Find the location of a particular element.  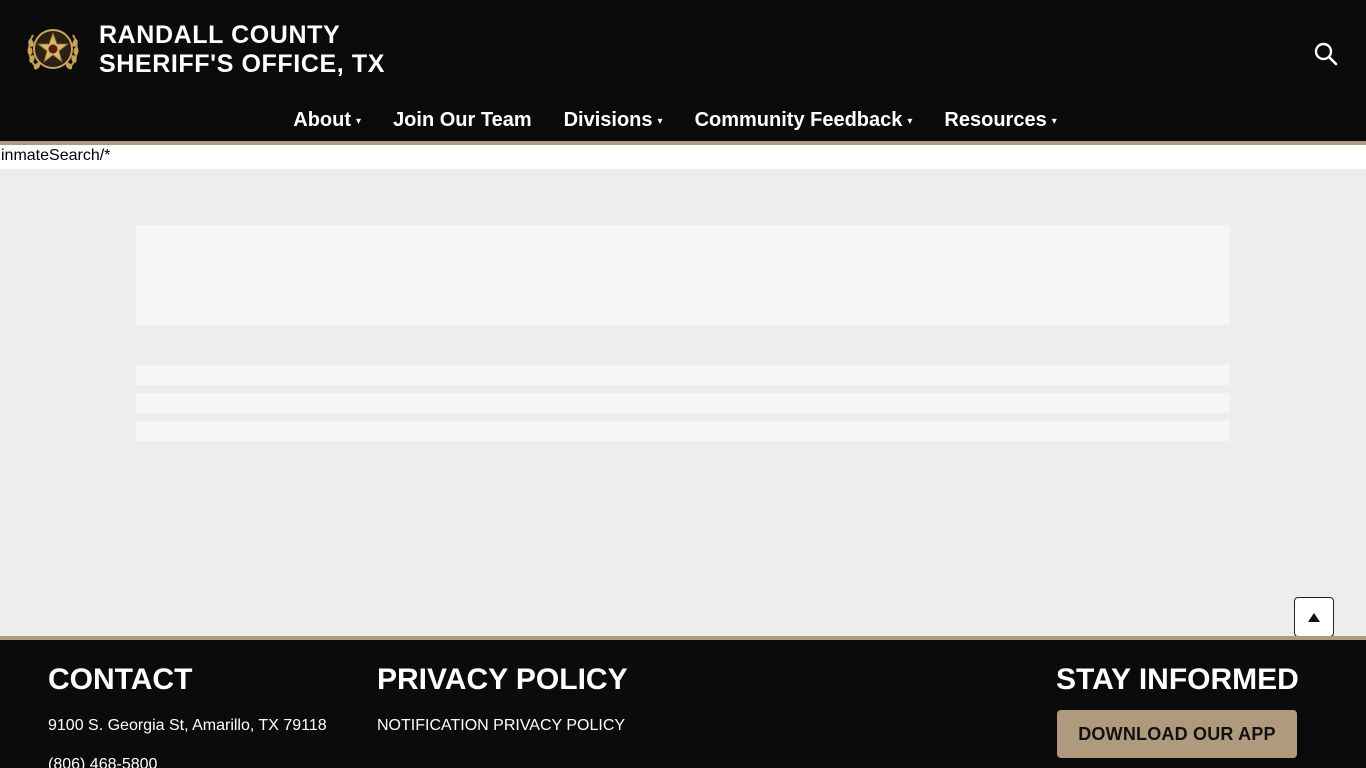

site-title: RANDALL COUNTY SHERIFF'S OFFICE, TX is located at coordinates (242, 50).